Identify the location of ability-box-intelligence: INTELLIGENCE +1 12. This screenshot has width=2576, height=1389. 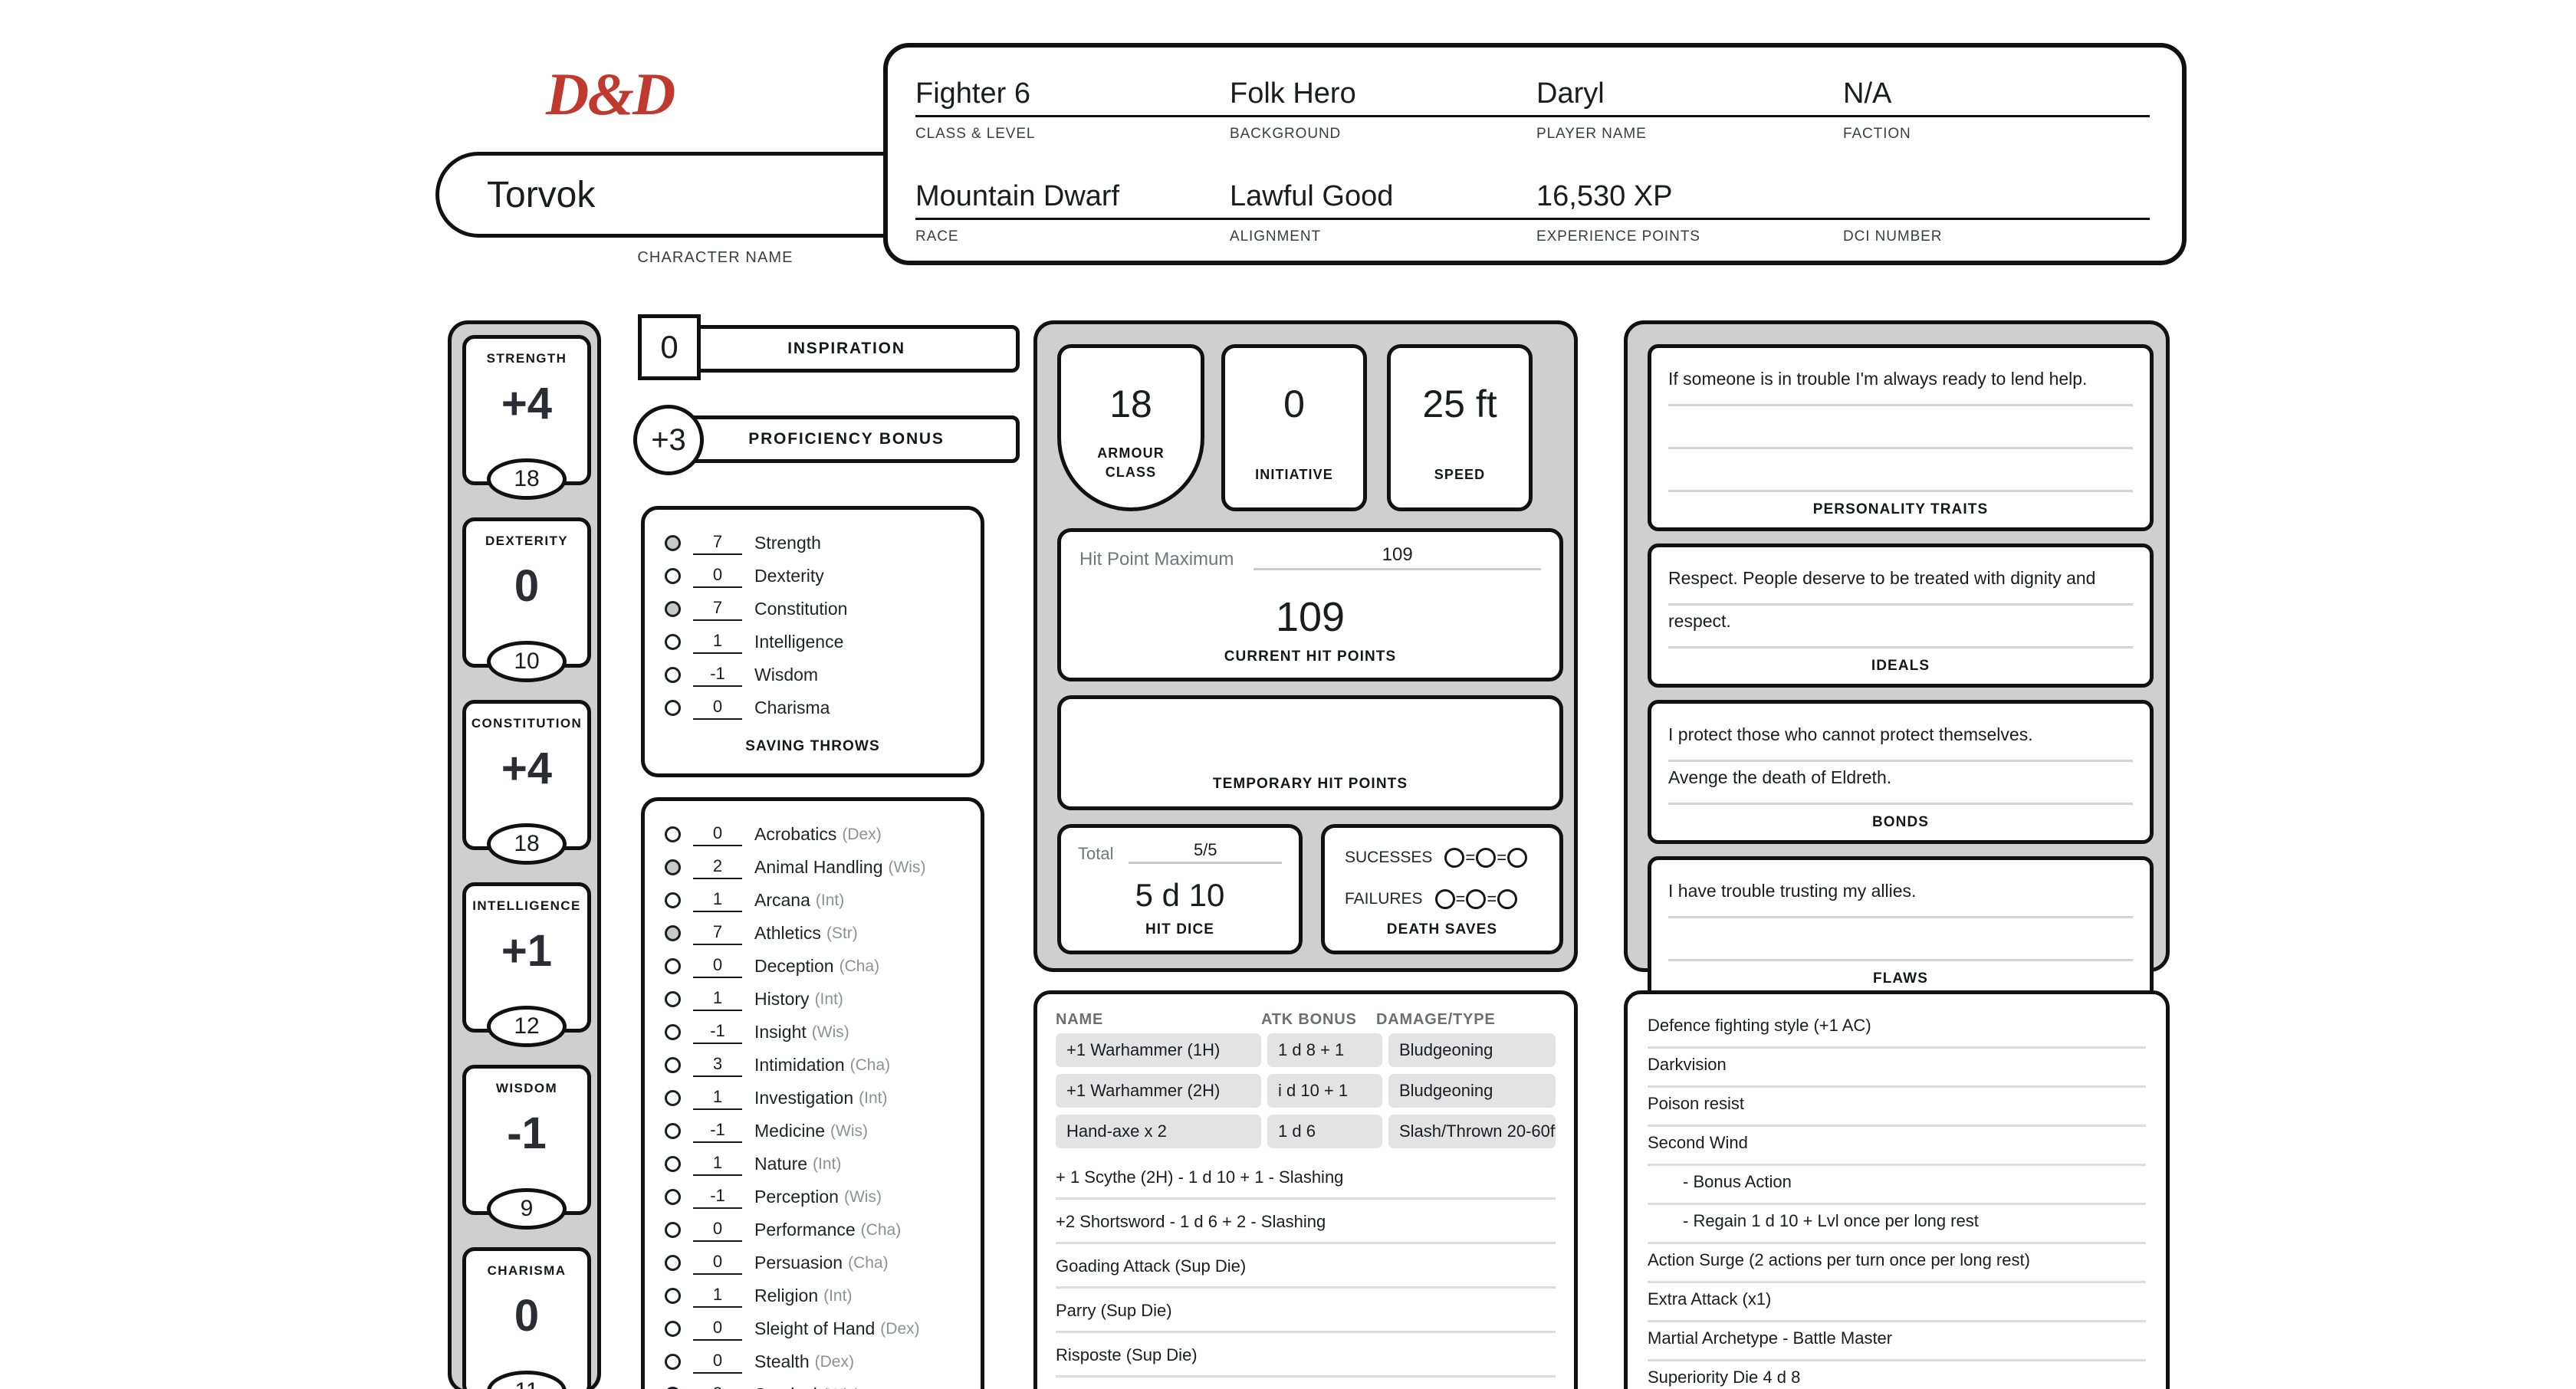
(526, 964).